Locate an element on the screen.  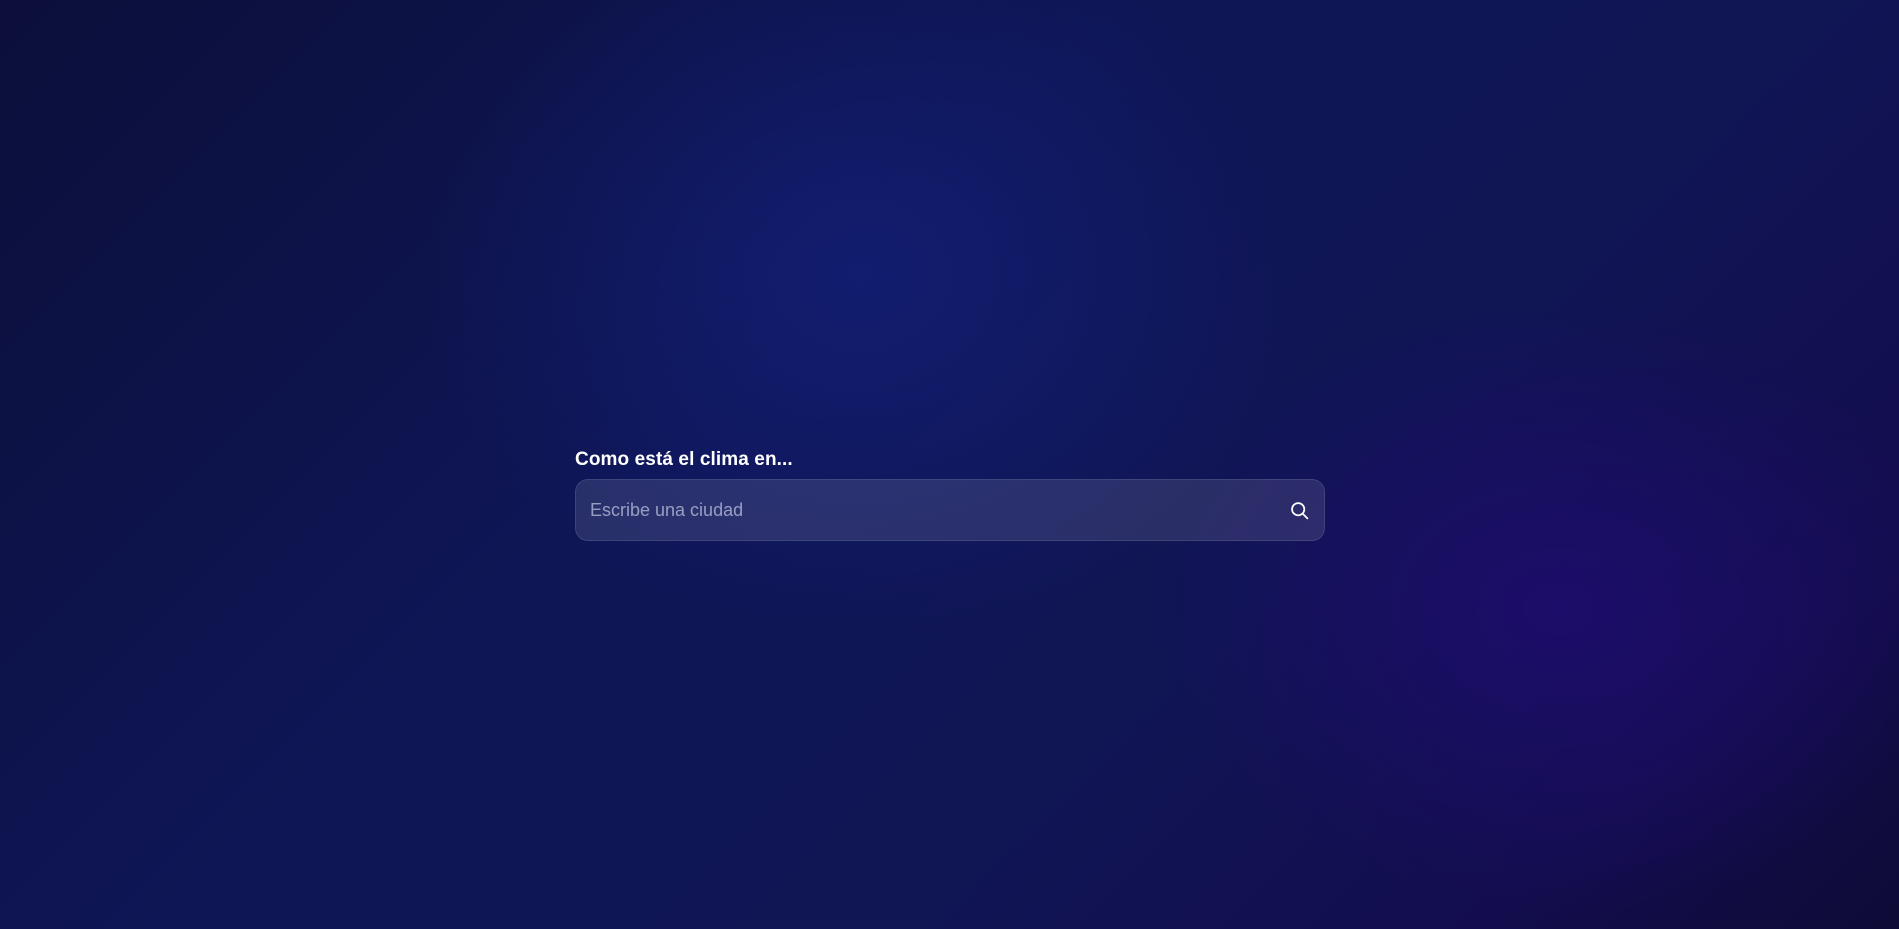
city-search-input is located at coordinates (950, 510).